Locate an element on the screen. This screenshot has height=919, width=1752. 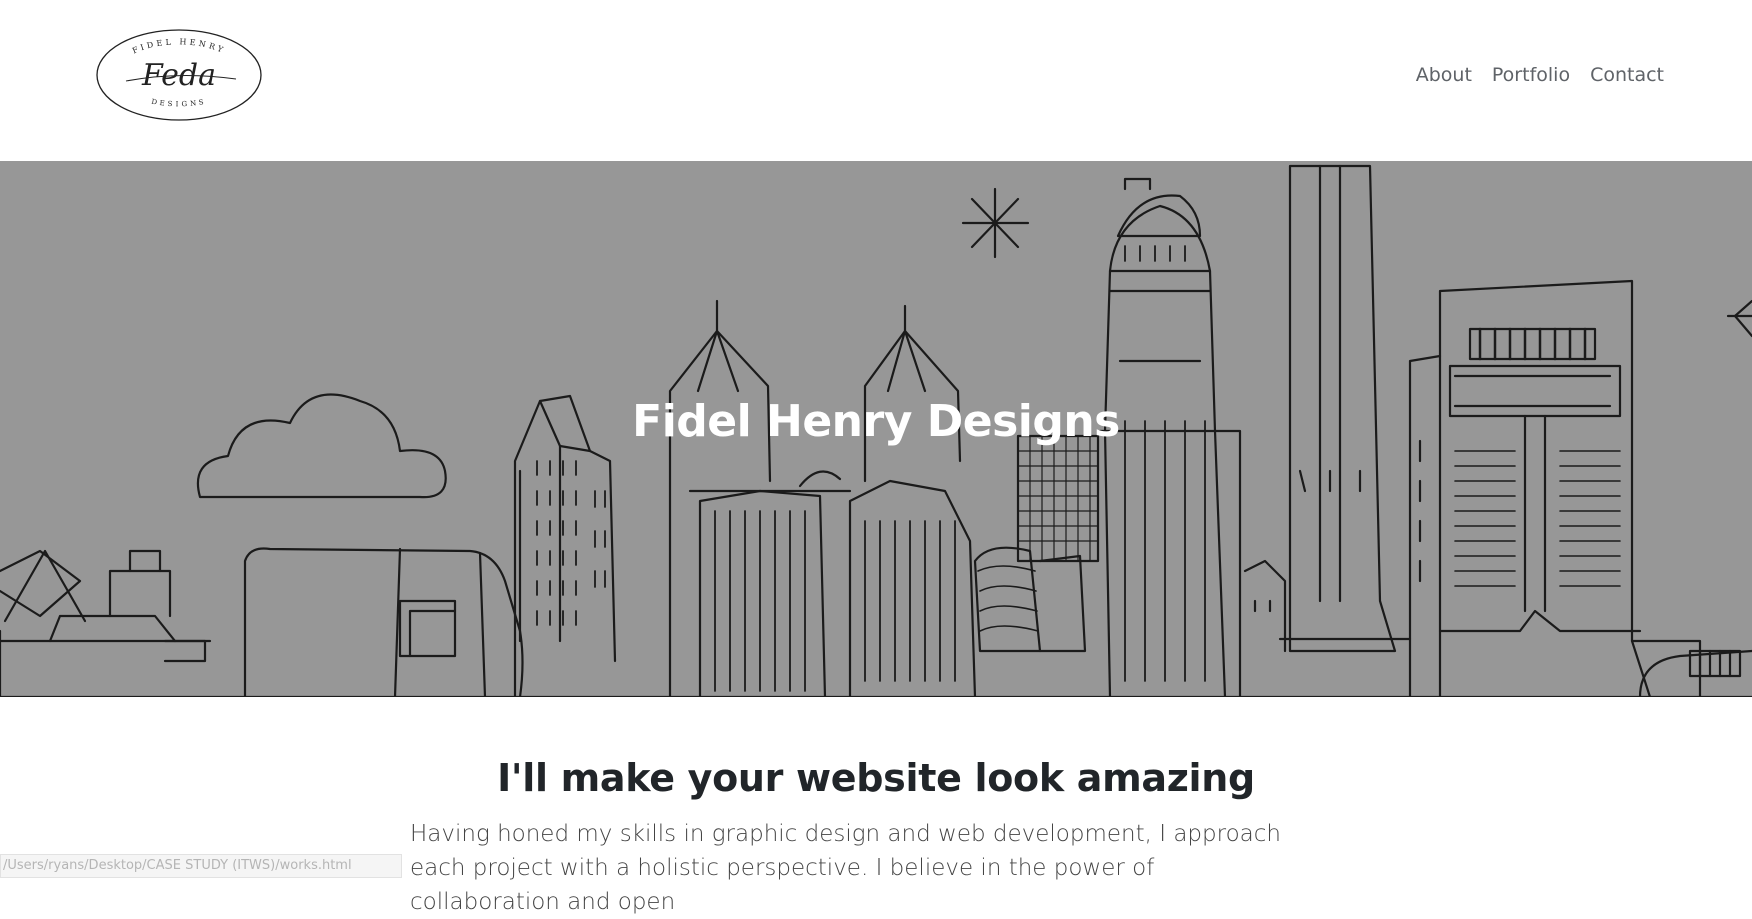
nav-link-portfolio: Portfolio is located at coordinates (1531, 75).